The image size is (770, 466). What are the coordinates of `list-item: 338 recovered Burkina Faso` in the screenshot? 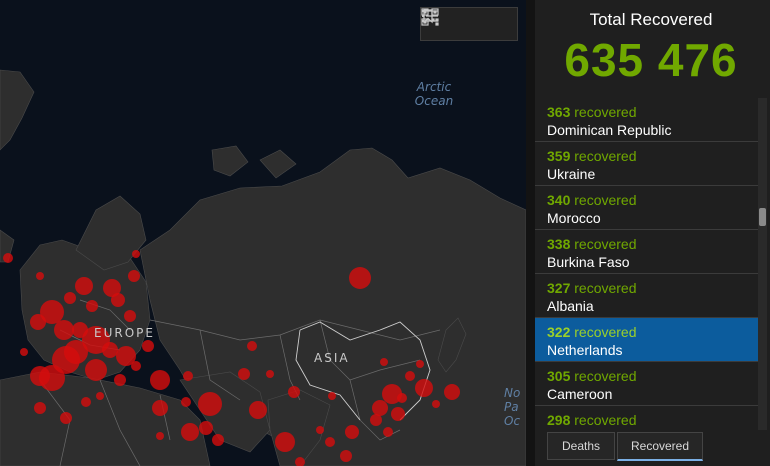 It's located at (646, 252).